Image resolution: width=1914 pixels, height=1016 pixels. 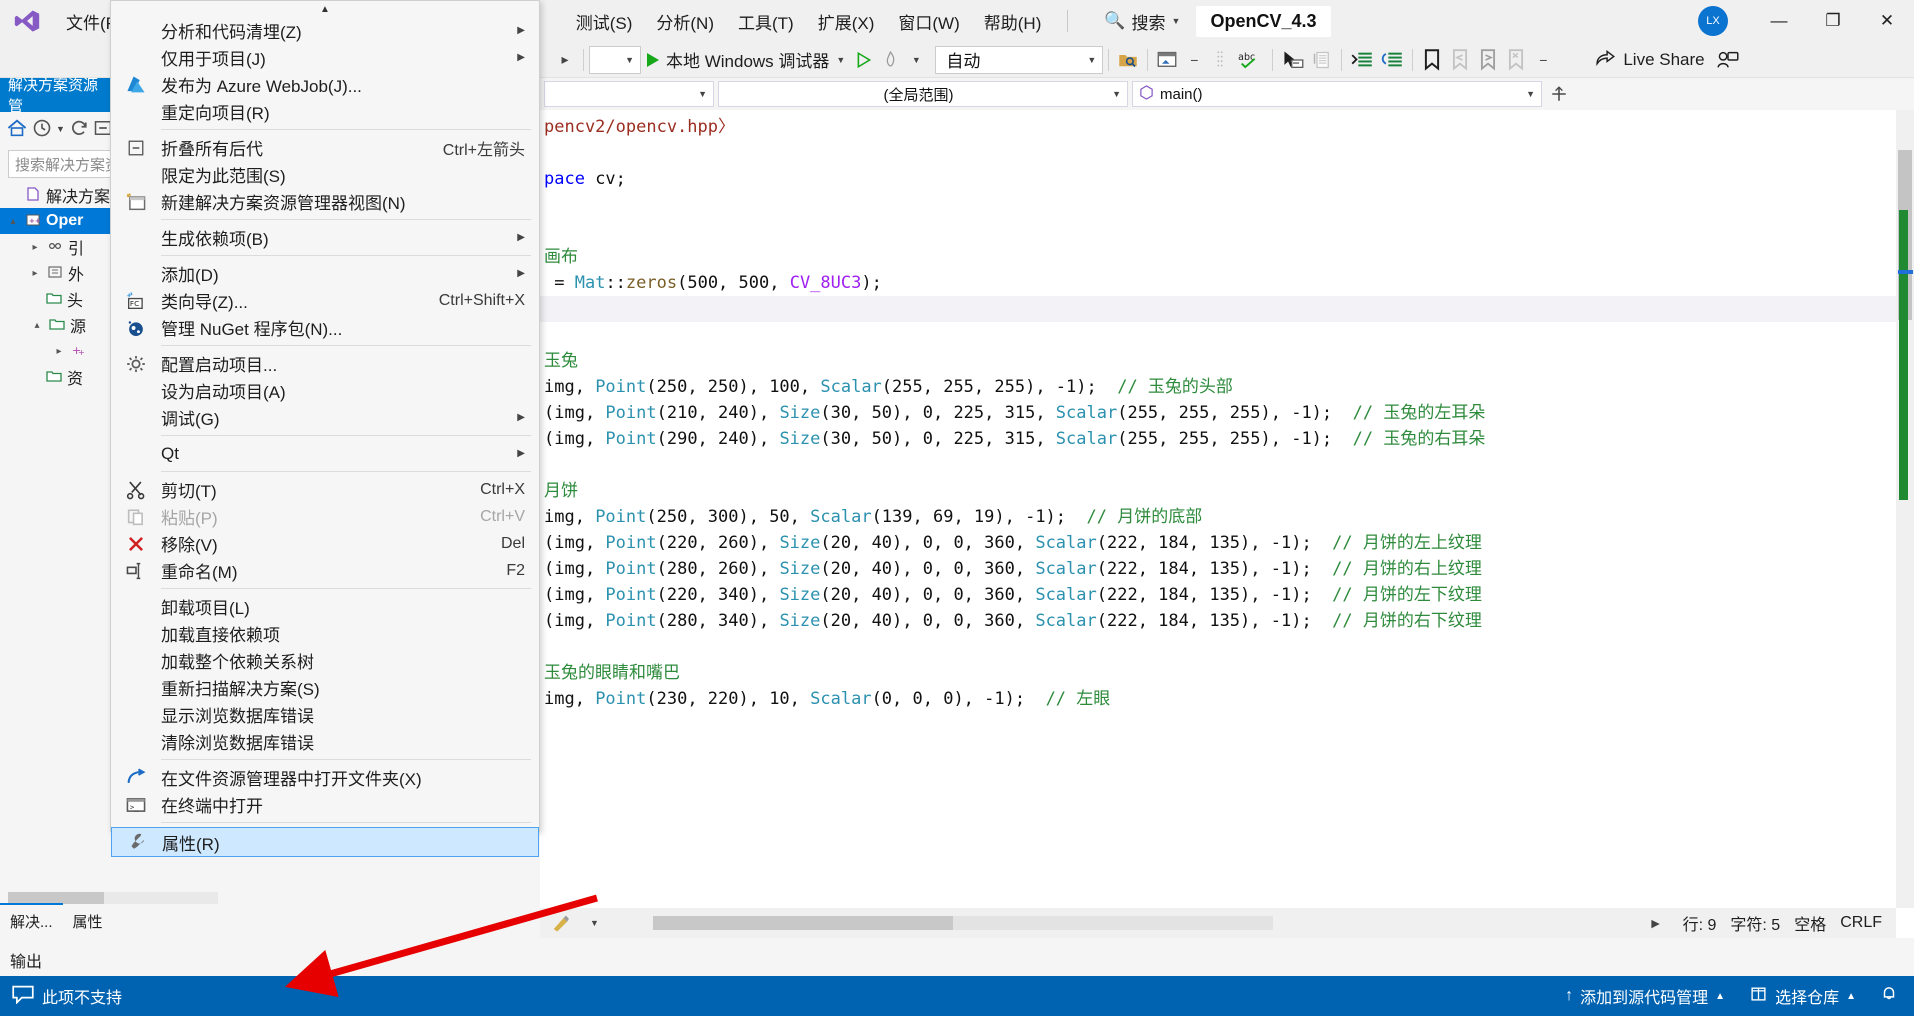 What do you see at coordinates (846, 21) in the screenshot?
I see `menu-extensions: 扩展(X)` at bounding box center [846, 21].